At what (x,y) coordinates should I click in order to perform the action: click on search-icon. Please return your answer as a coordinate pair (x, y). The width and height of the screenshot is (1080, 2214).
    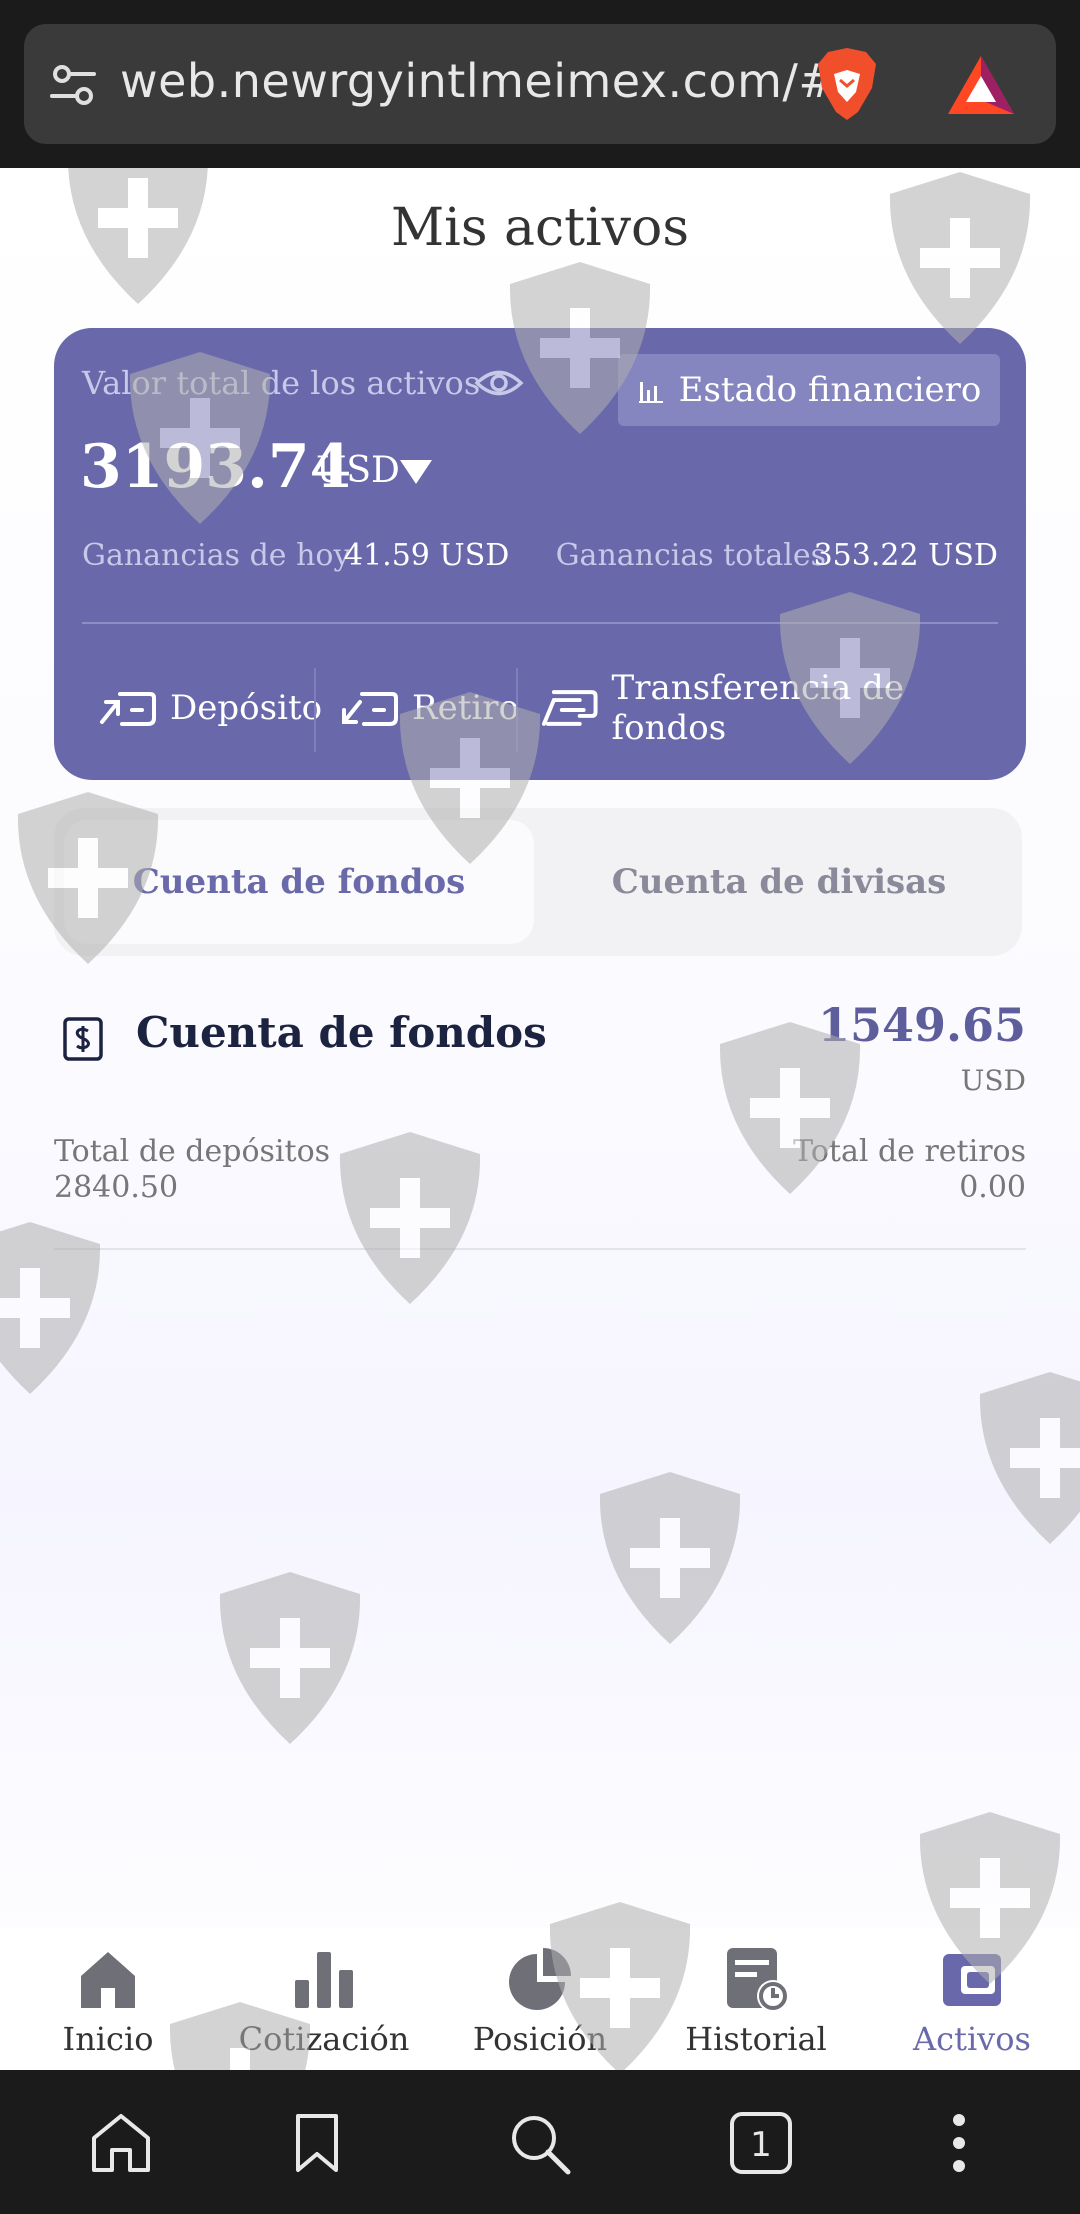
    Looking at the image, I should click on (539, 2143).